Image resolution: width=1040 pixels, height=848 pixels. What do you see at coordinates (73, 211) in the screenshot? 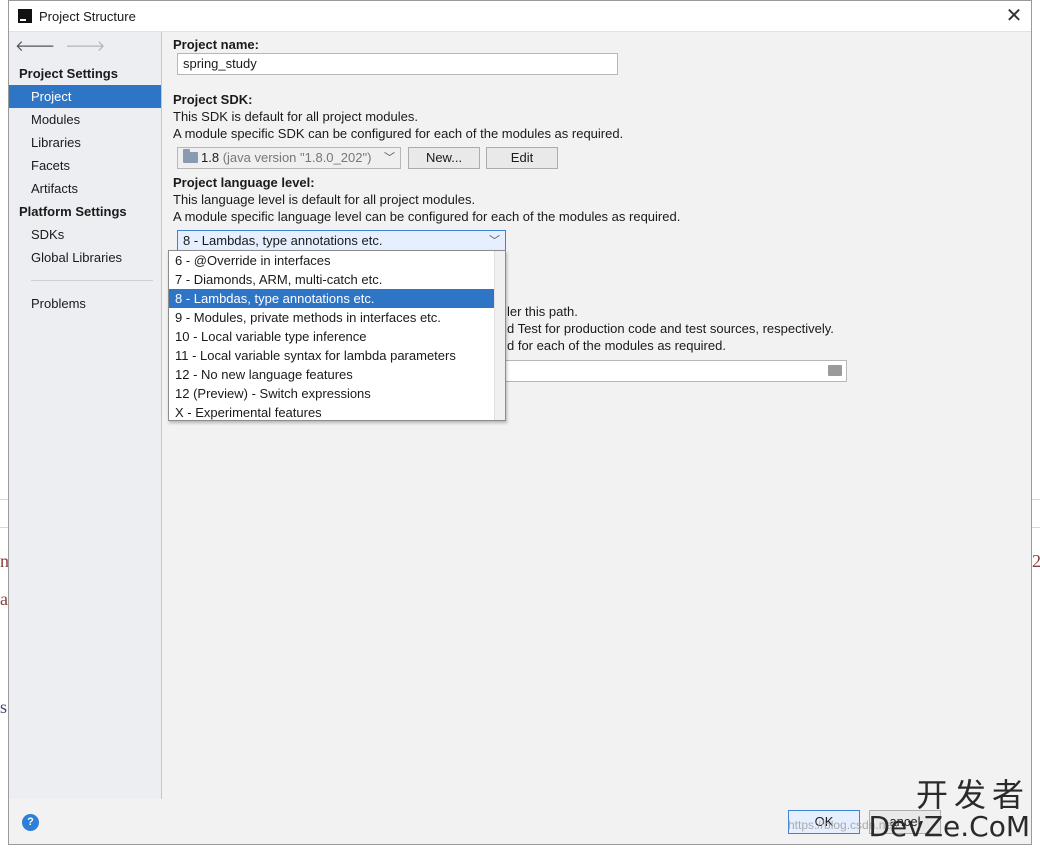
I see `sidebar-header-platform-settings: Platform Settings` at bounding box center [73, 211].